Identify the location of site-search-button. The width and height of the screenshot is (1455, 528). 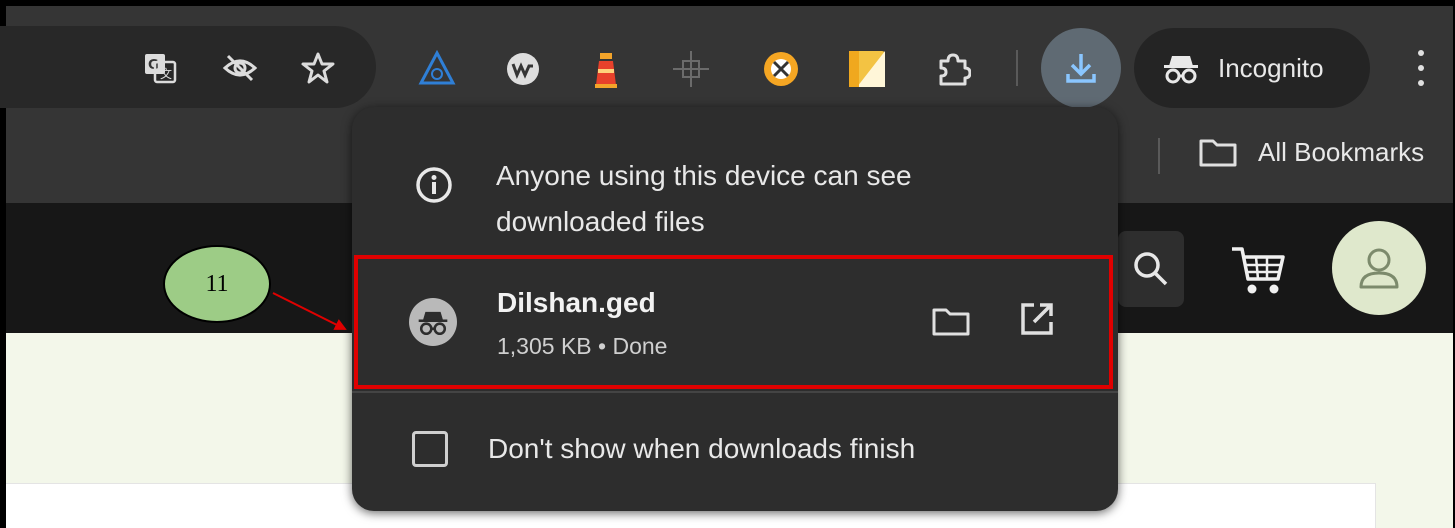
(1151, 269).